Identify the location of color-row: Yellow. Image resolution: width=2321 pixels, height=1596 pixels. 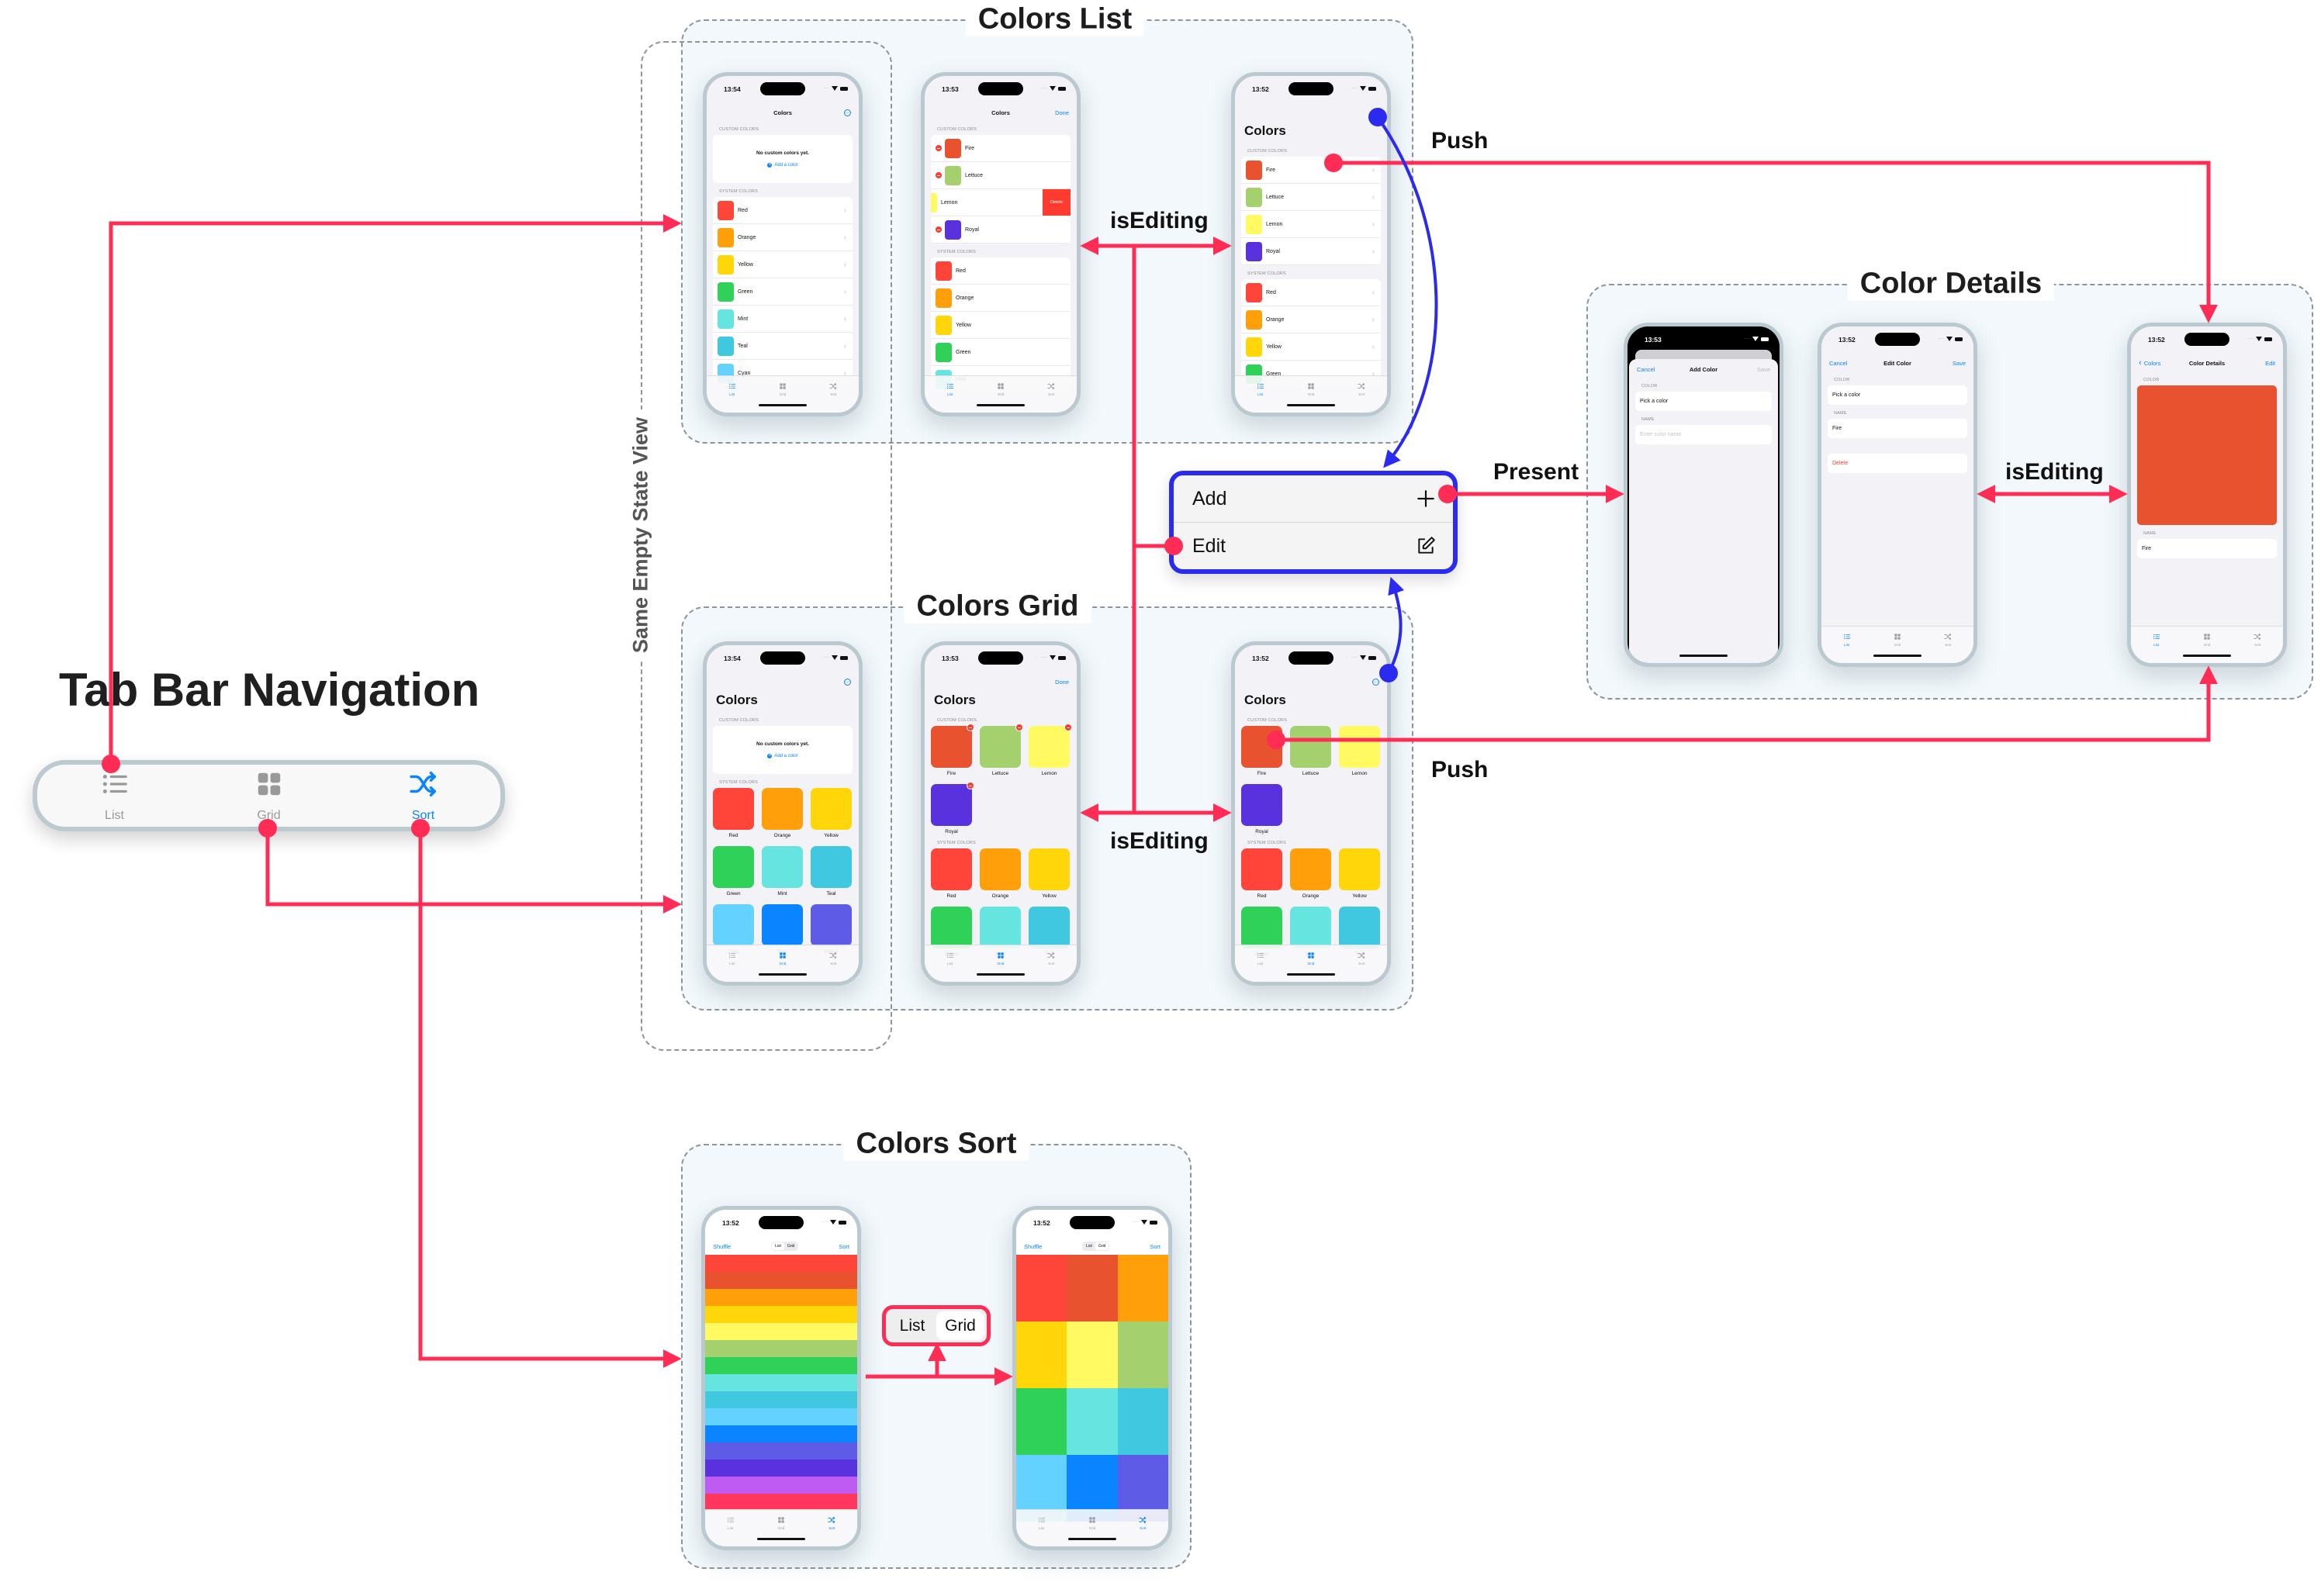
(1001, 325).